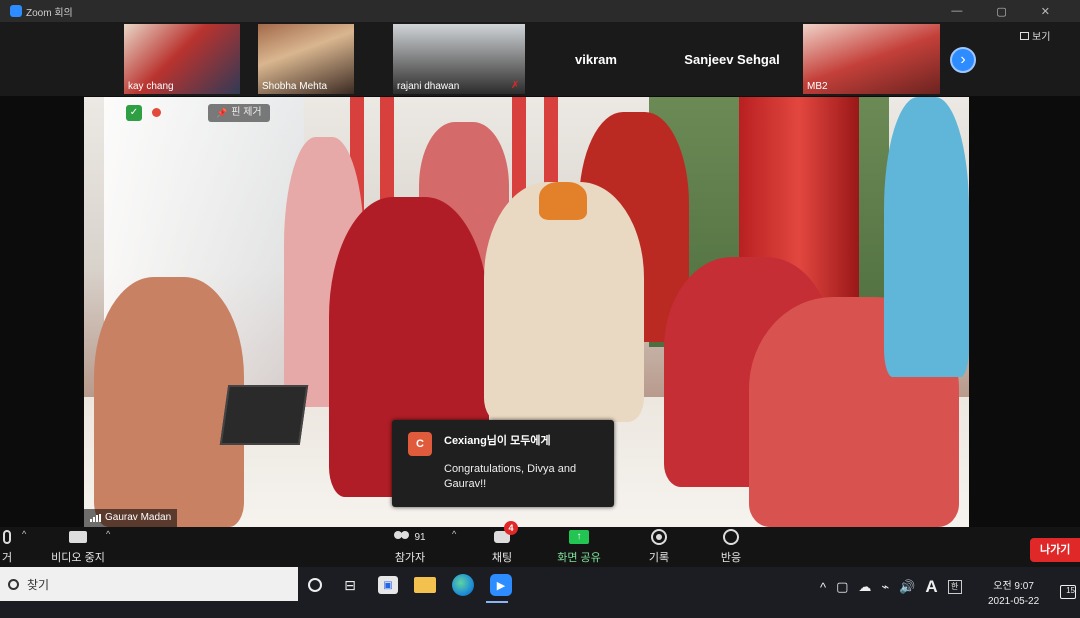 The height and width of the screenshot is (618, 1080). I want to click on participants-label: 참가자, so click(410, 558).